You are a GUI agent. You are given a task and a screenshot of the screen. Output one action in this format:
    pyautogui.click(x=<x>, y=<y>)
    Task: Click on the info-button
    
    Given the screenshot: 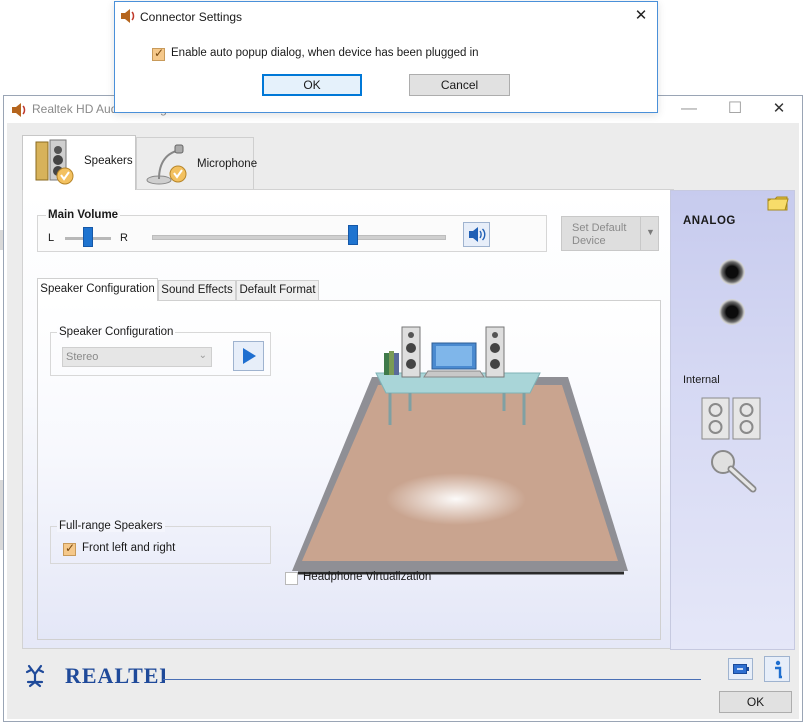 What is the action you would take?
    pyautogui.click(x=777, y=669)
    